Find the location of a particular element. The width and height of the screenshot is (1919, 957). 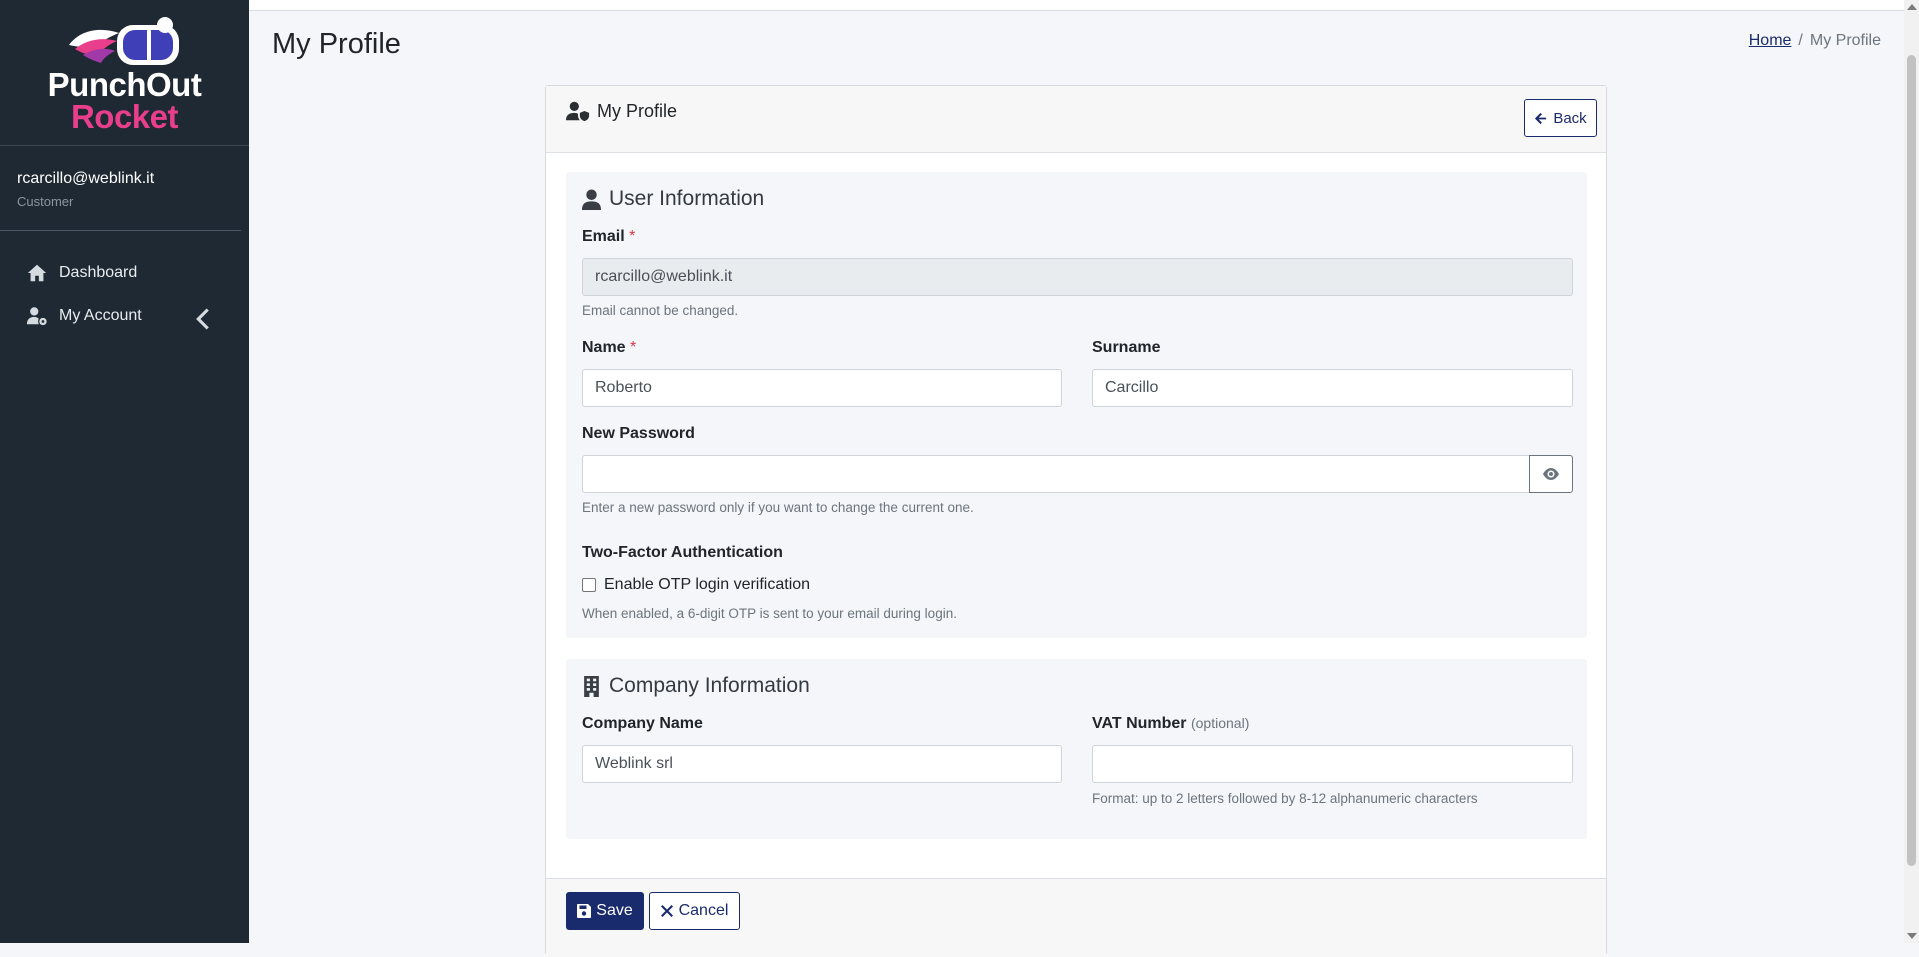

arrow-left-icon is located at coordinates (1541, 118).